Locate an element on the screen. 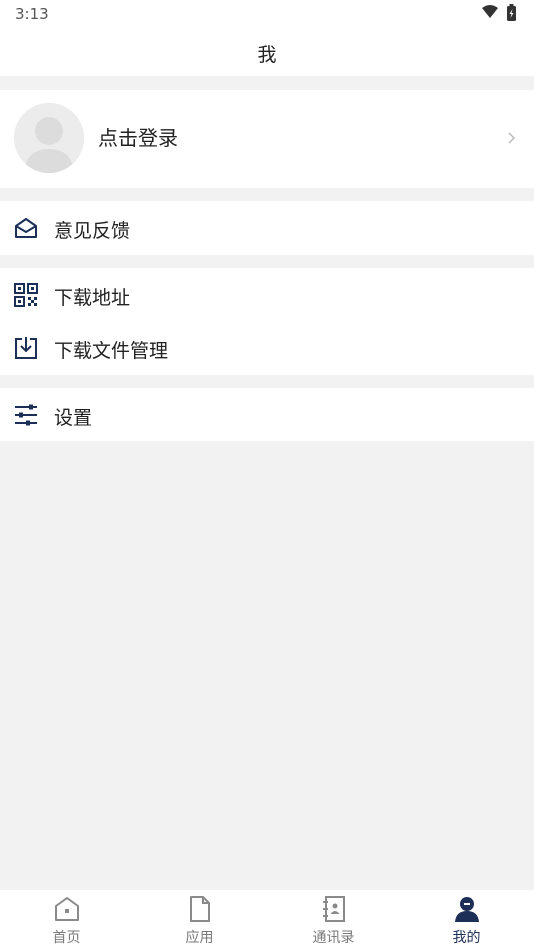 This screenshot has height=950, width=534. feedback-section: 意见反馈 is located at coordinates (267, 228).